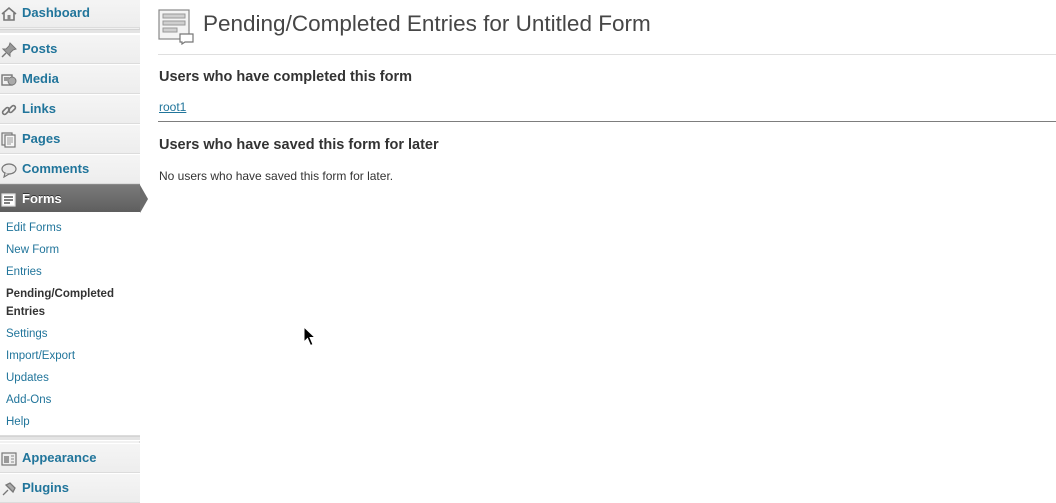 The width and height of the screenshot is (1056, 503). What do you see at coordinates (56, 12) in the screenshot?
I see `menu-item-label: Dashboard` at bounding box center [56, 12].